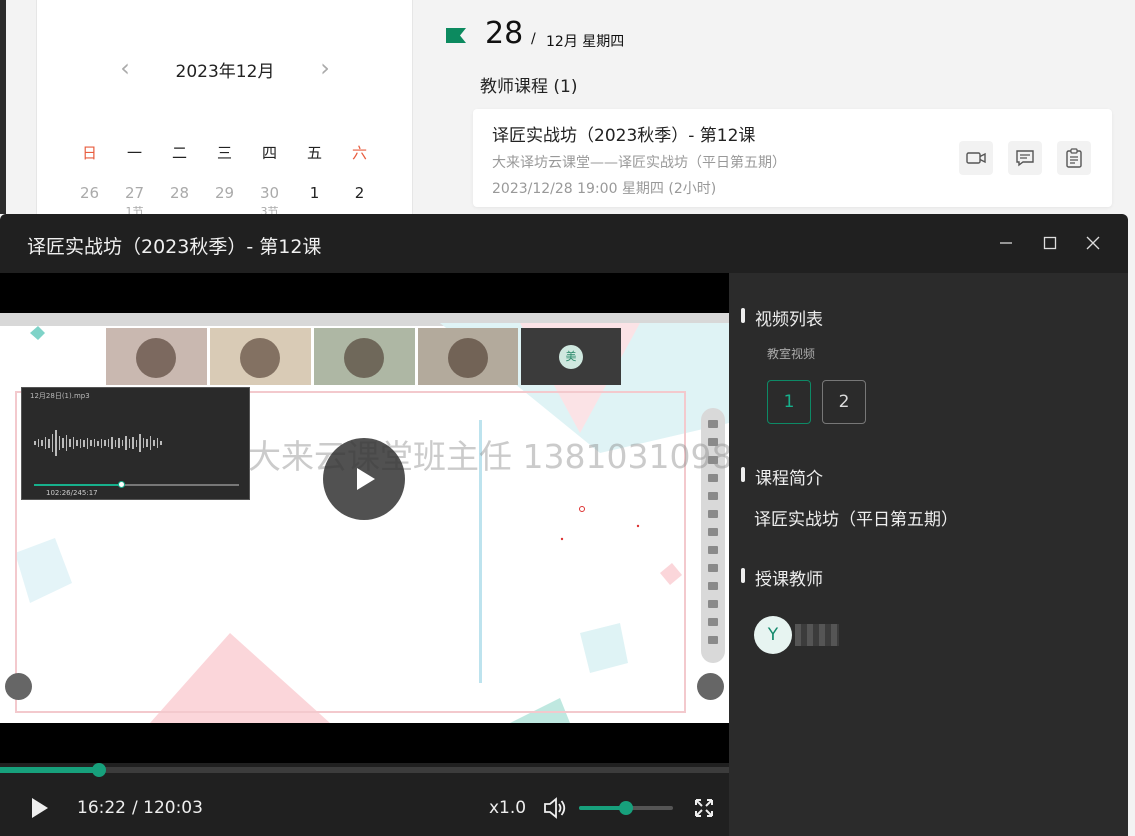  I want to click on maximize-button, so click(1050, 243).